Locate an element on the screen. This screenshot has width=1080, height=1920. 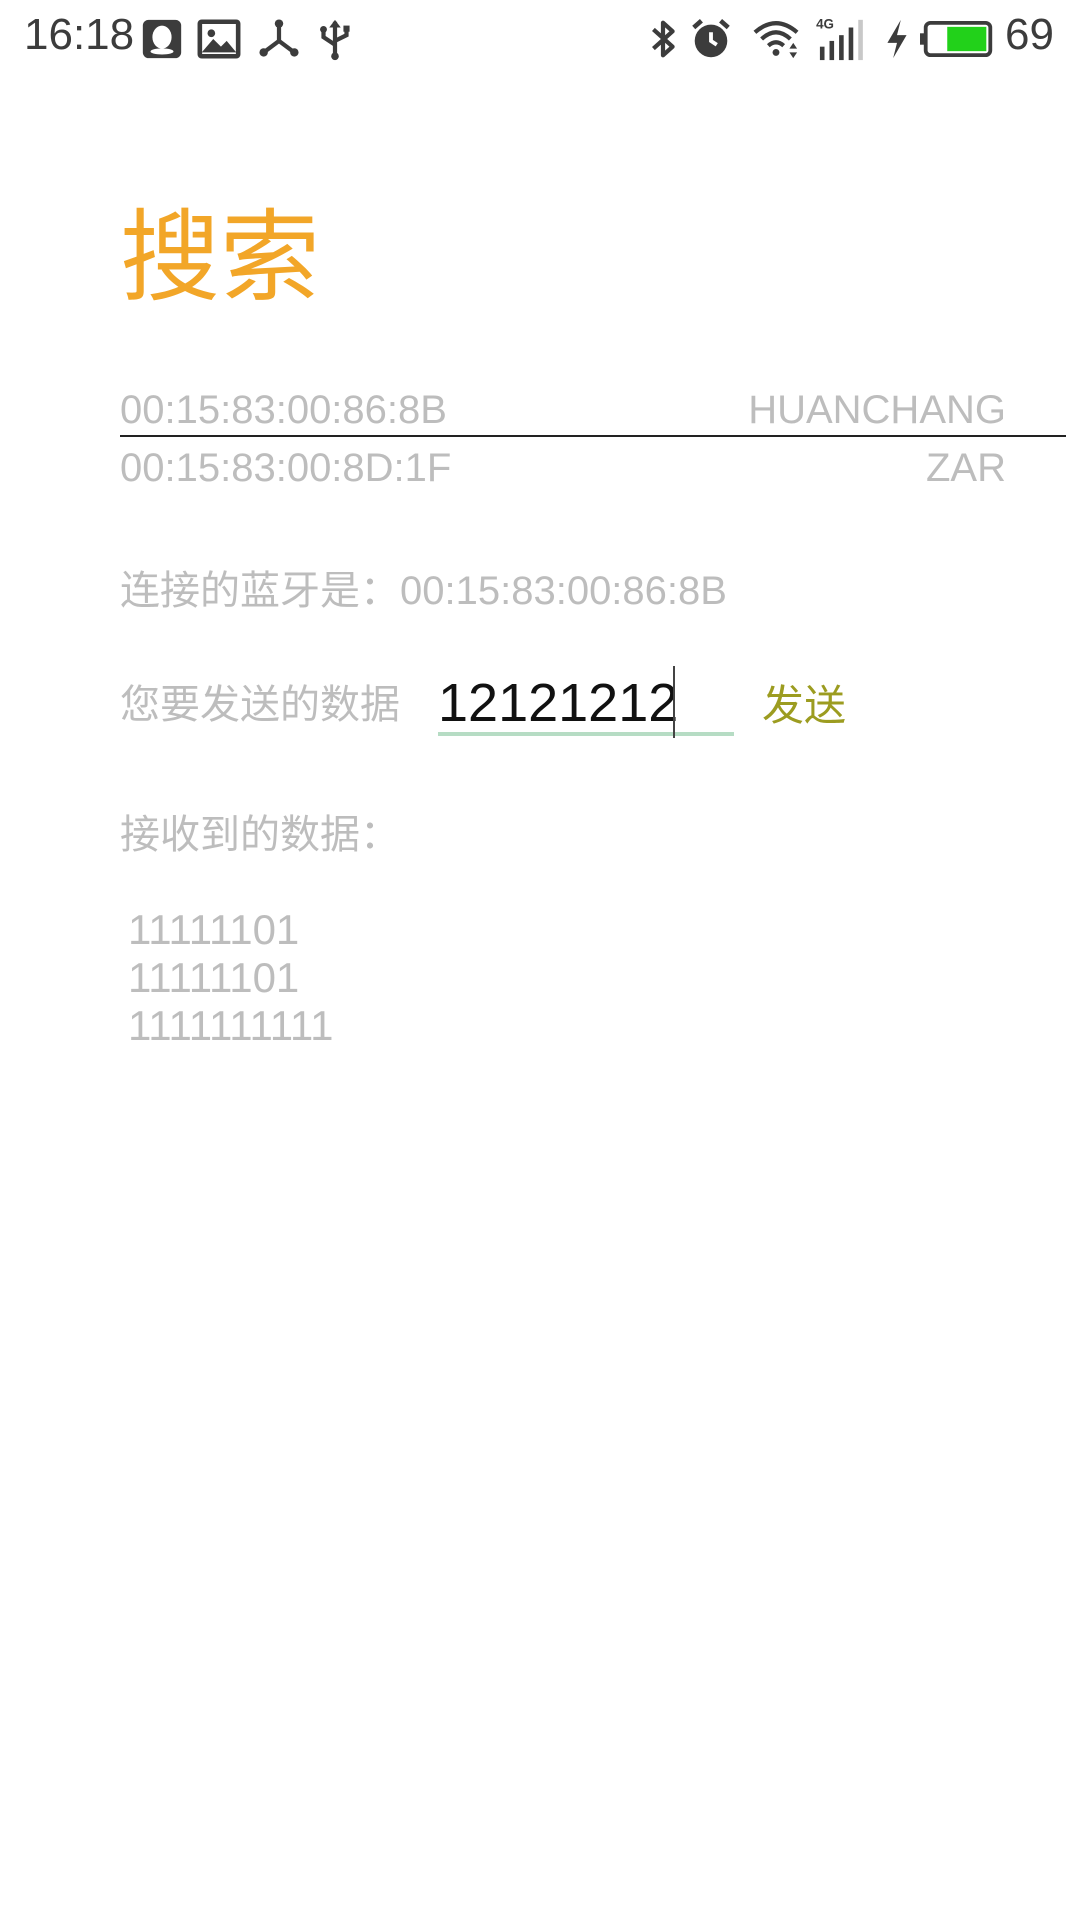
search-button: 搜索 is located at coordinates (220, 258).